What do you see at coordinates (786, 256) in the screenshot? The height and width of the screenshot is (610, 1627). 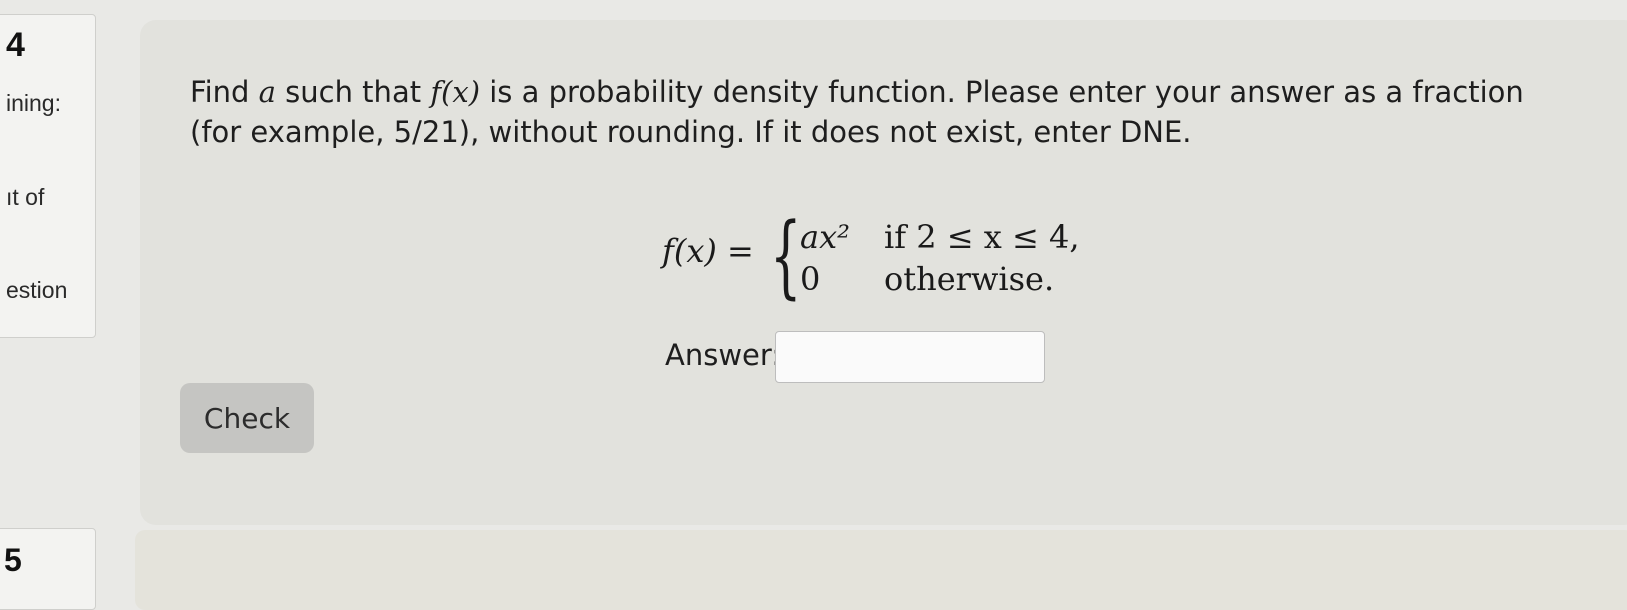 I see `formula-brace: {` at bounding box center [786, 256].